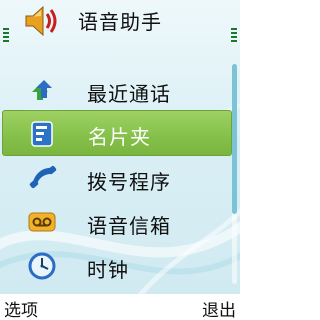 This screenshot has height=320, width=320. I want to click on scrollbar-thumb, so click(234, 139).